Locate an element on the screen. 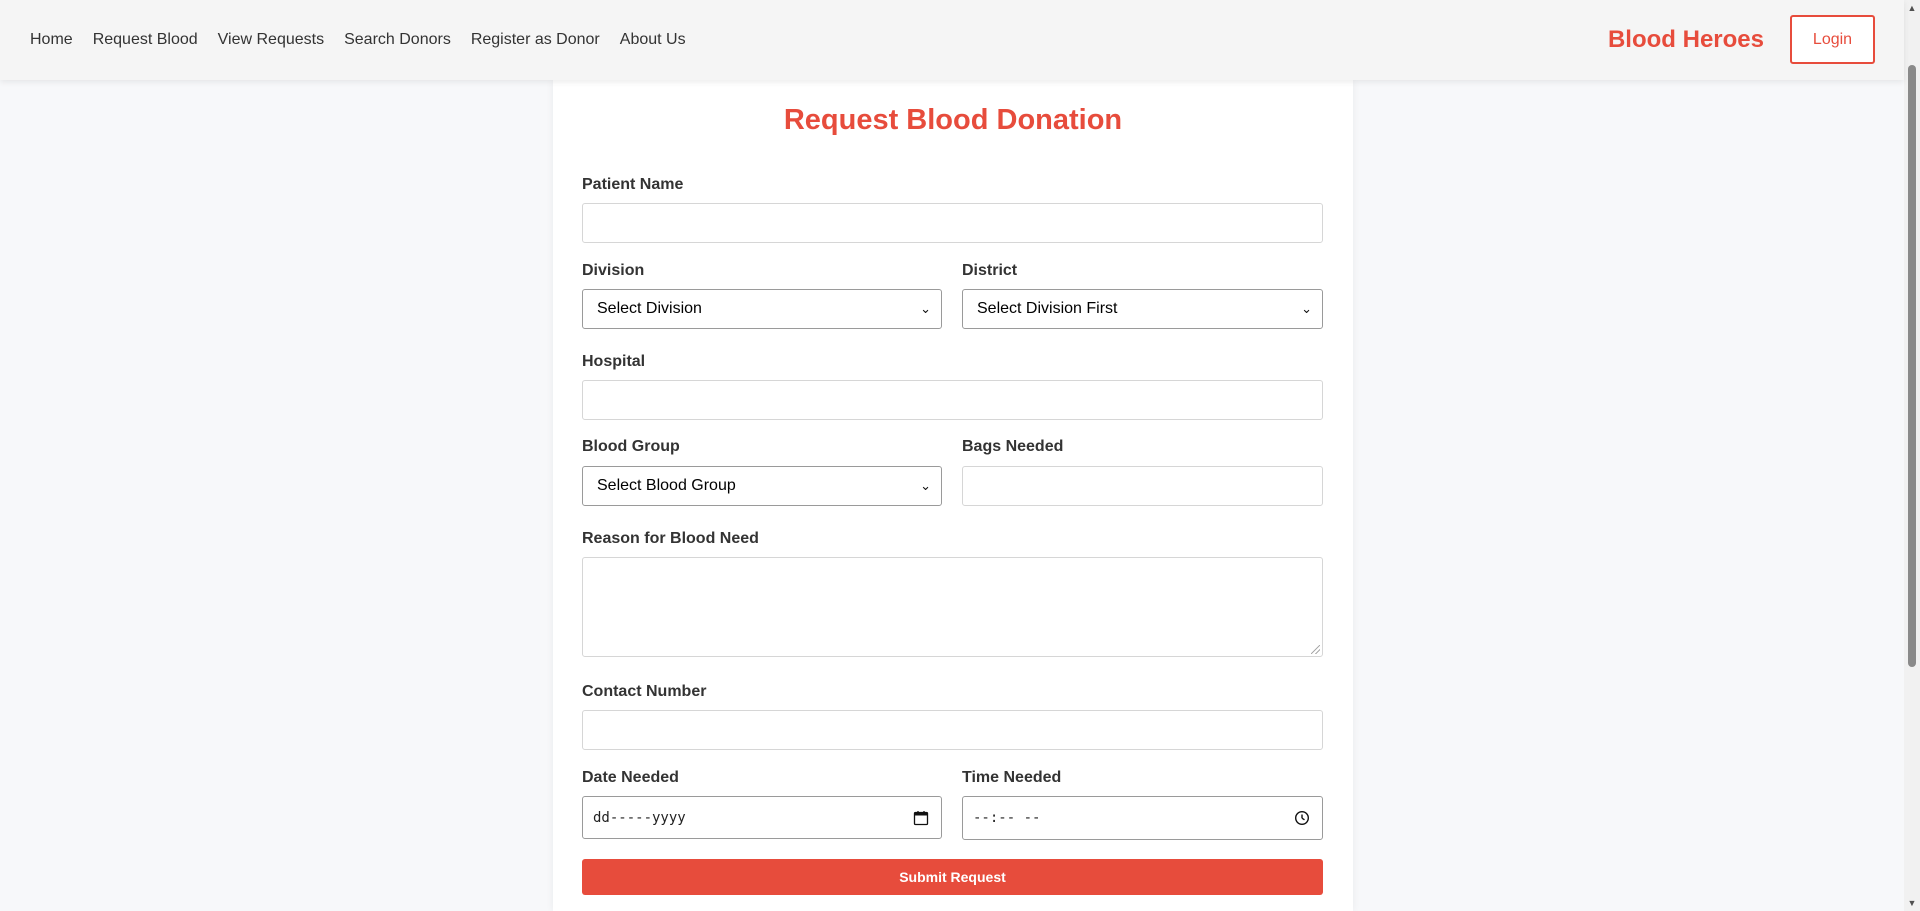  reason-textarea is located at coordinates (952, 607).